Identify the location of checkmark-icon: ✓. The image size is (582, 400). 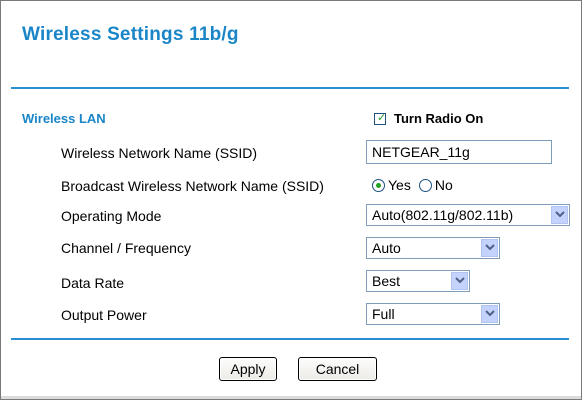
(382, 117).